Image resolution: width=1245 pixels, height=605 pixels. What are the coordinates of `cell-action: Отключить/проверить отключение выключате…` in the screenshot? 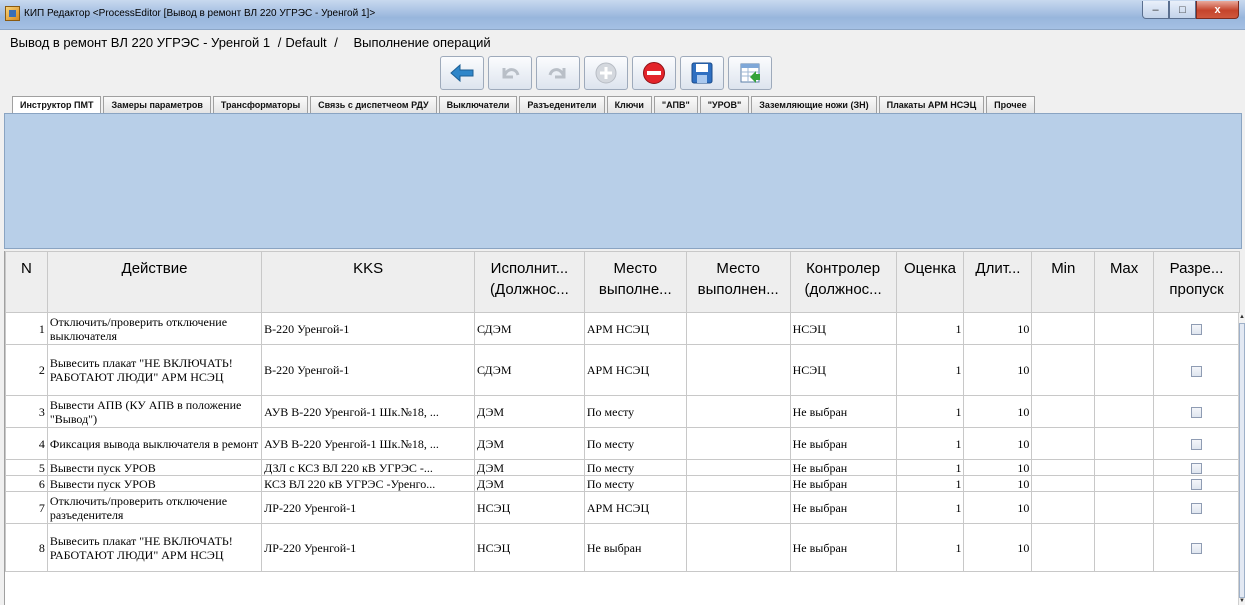 It's located at (154, 328).